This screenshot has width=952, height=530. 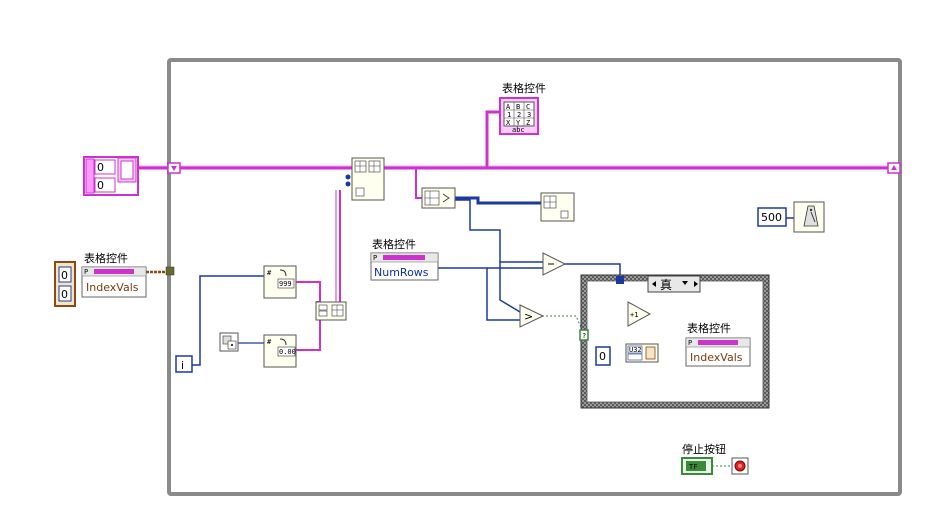 What do you see at coordinates (100, 185) in the screenshot?
I see `array-value-1: 0` at bounding box center [100, 185].